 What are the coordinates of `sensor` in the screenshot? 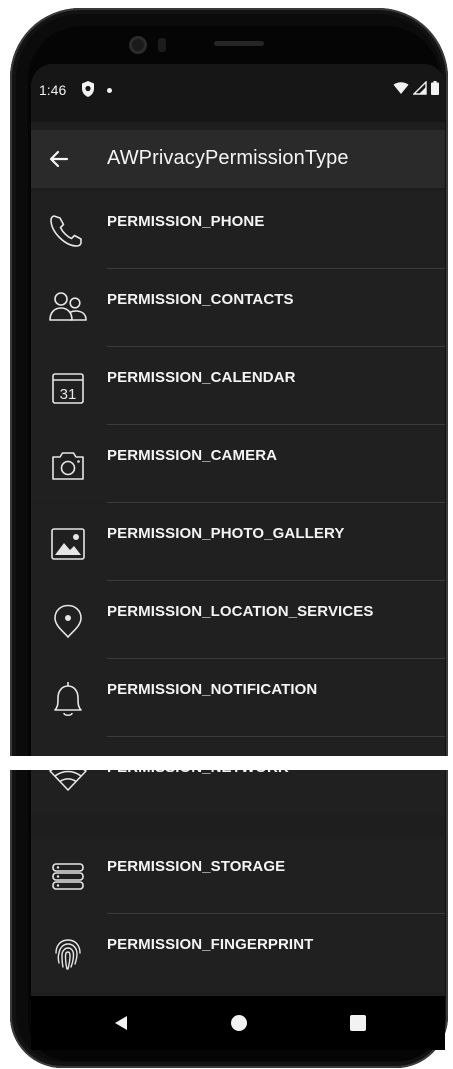 It's located at (162, 45).